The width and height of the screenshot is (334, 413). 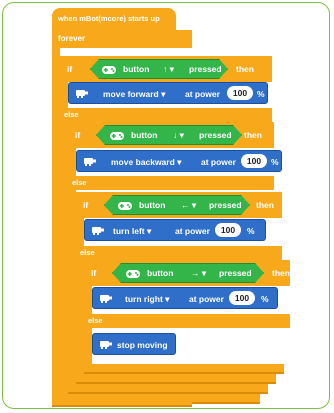 What do you see at coordinates (242, 298) in the screenshot?
I see `power-input-4: 100` at bounding box center [242, 298].